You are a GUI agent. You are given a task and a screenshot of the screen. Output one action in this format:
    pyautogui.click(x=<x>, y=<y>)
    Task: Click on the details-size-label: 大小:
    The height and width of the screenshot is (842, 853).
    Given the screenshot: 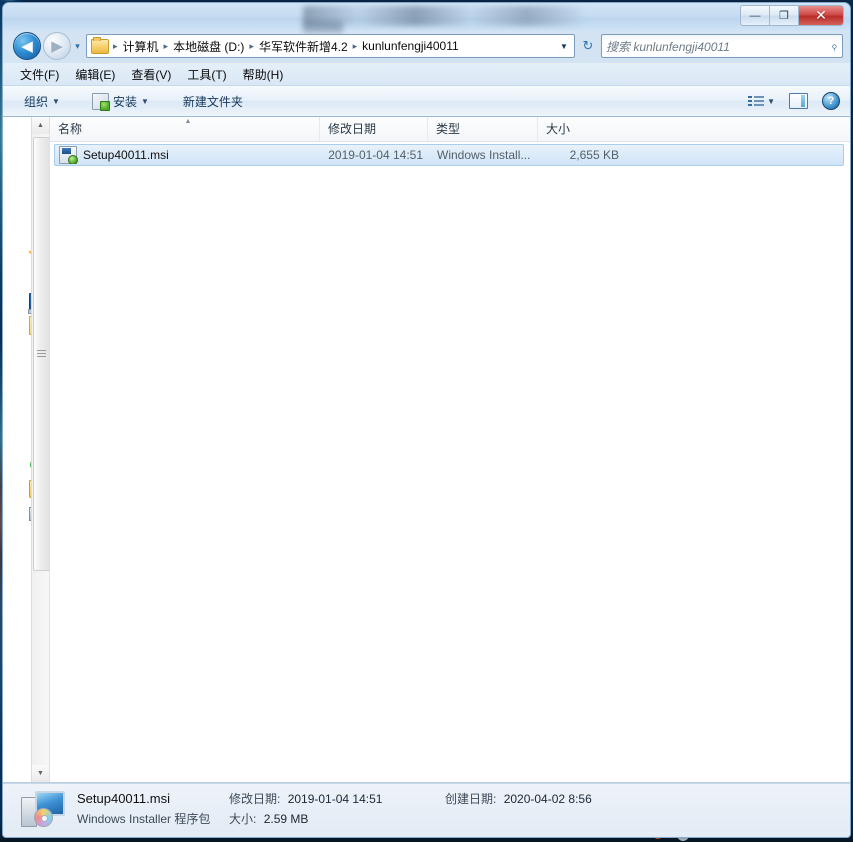 What is the action you would take?
    pyautogui.click(x=243, y=818)
    